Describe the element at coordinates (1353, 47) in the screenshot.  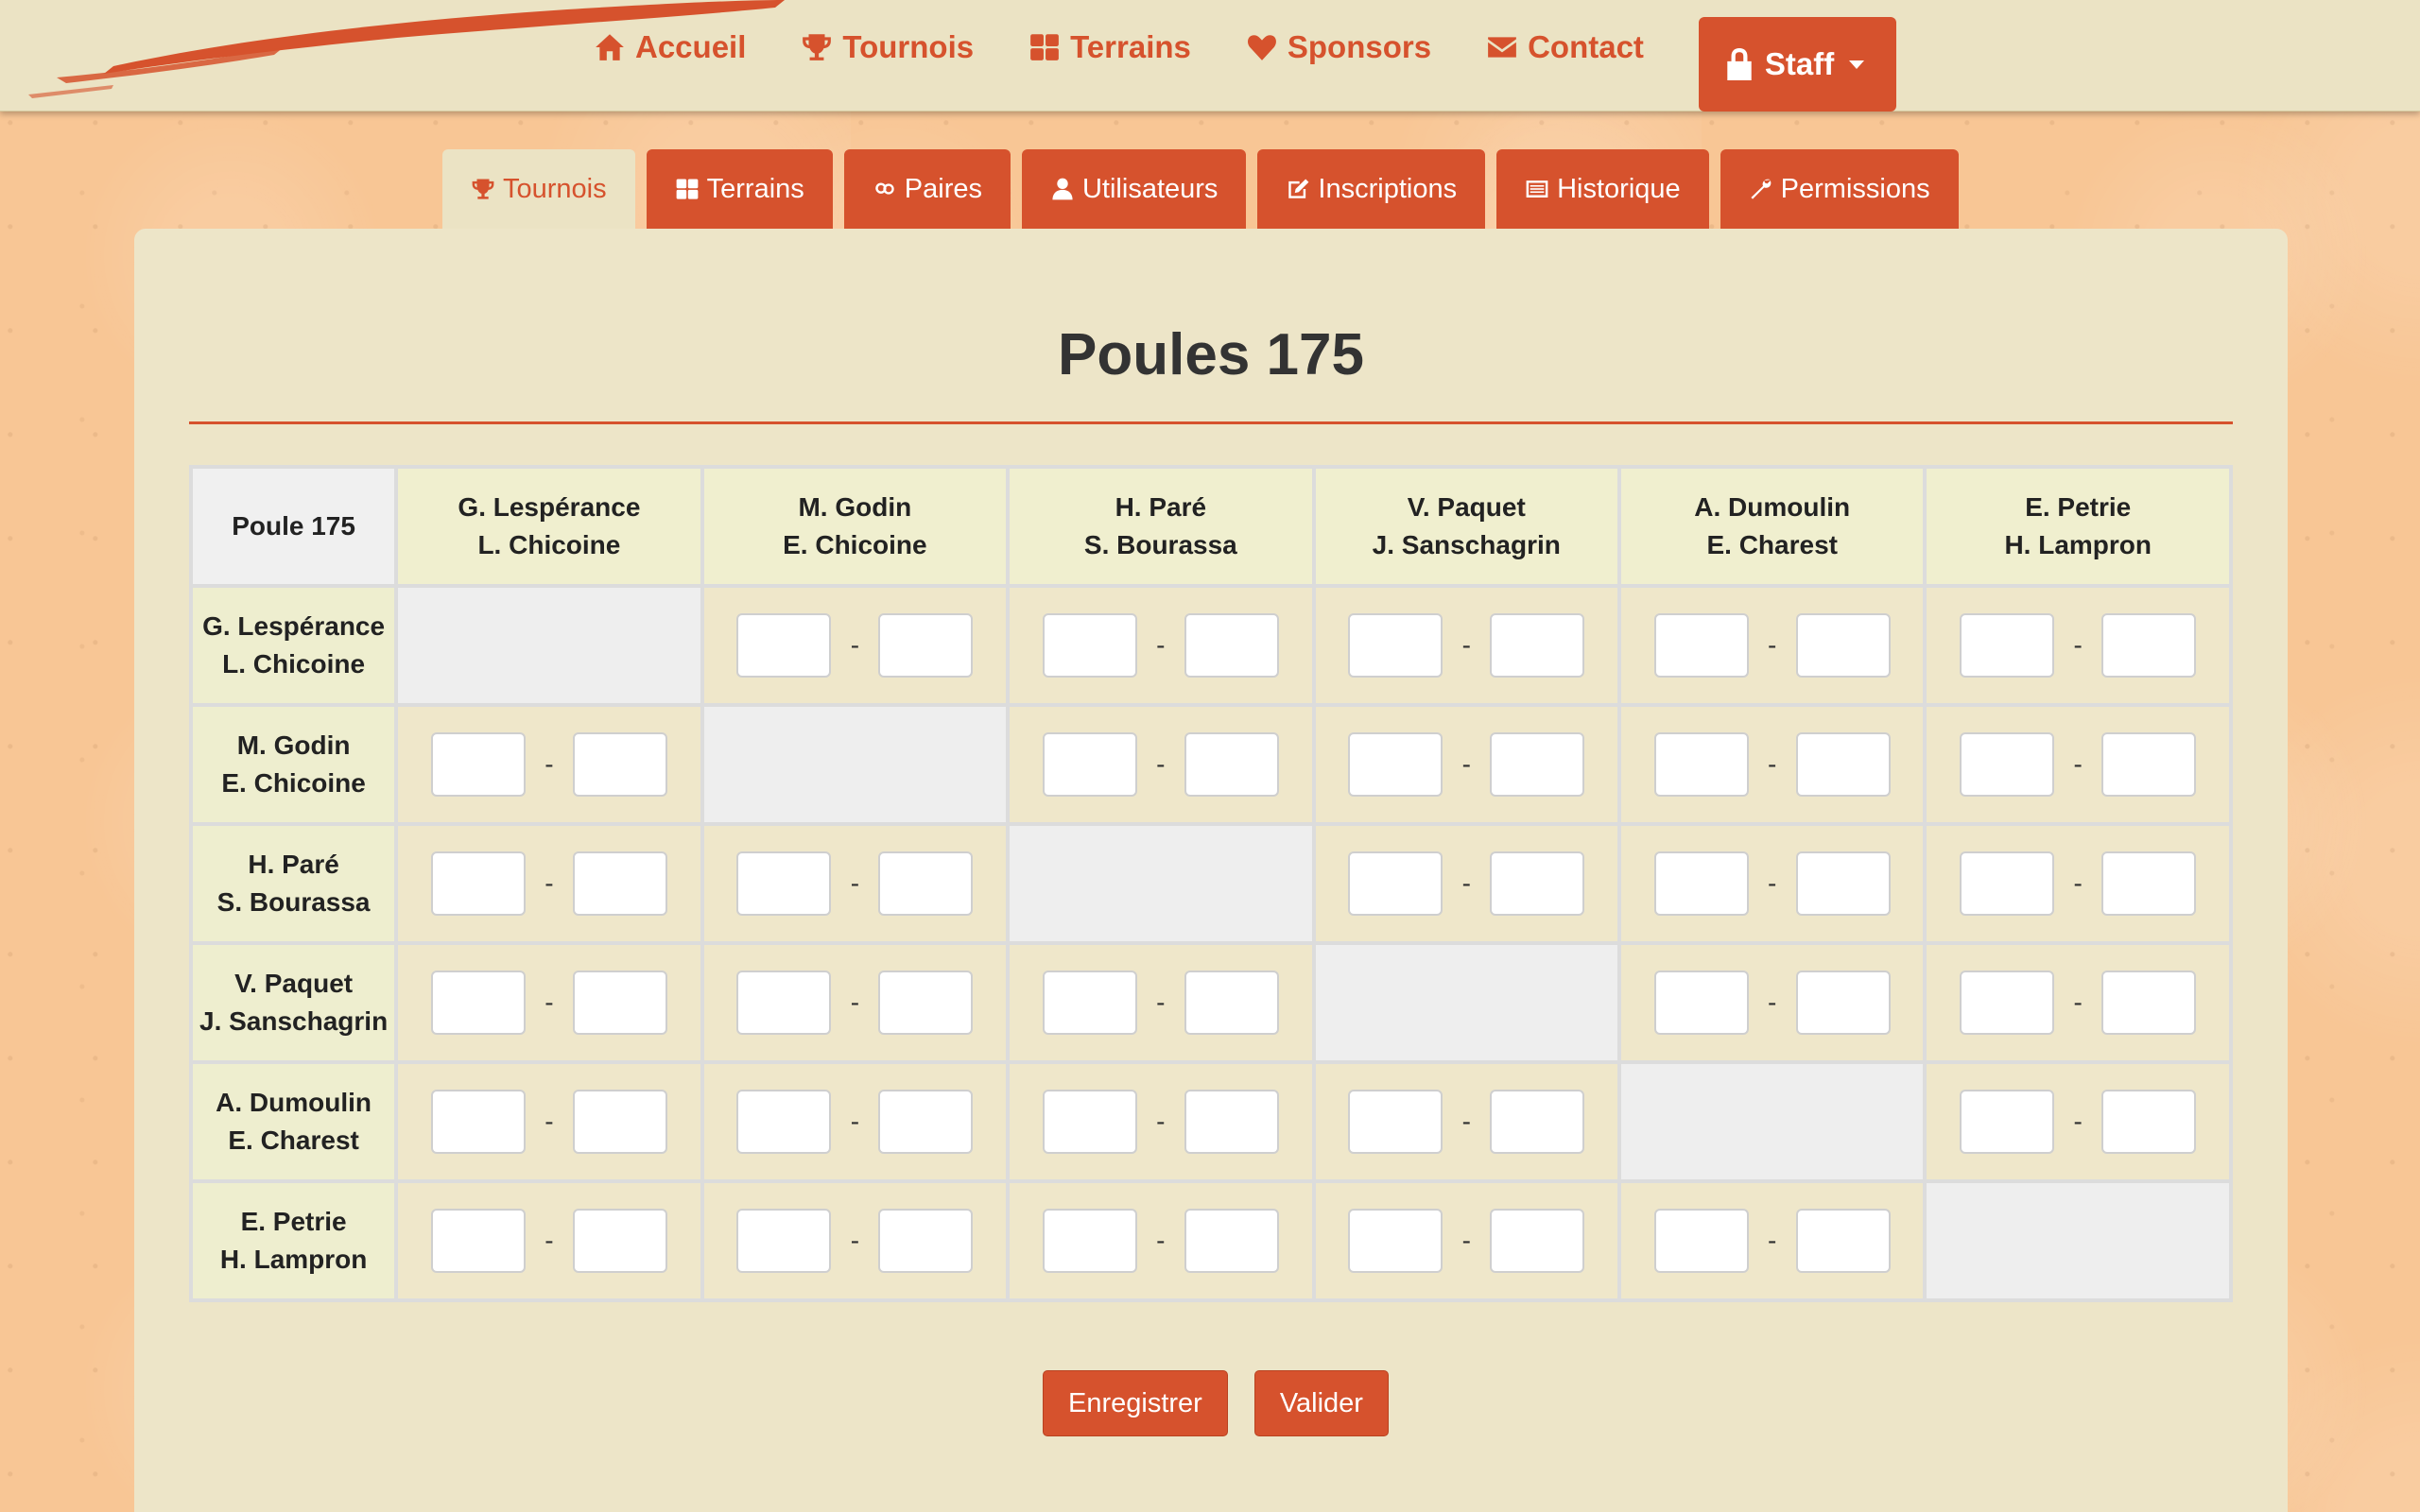
I see `nav-sponsors: Sponsors` at that location.